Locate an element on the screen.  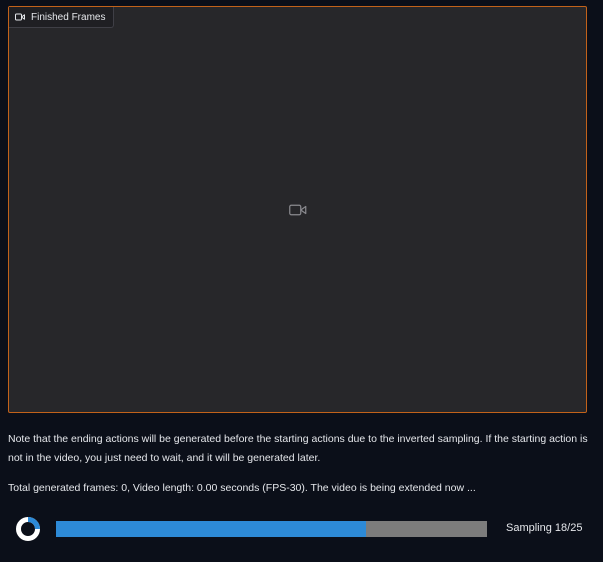
sampling-progress-bar is located at coordinates (271, 529).